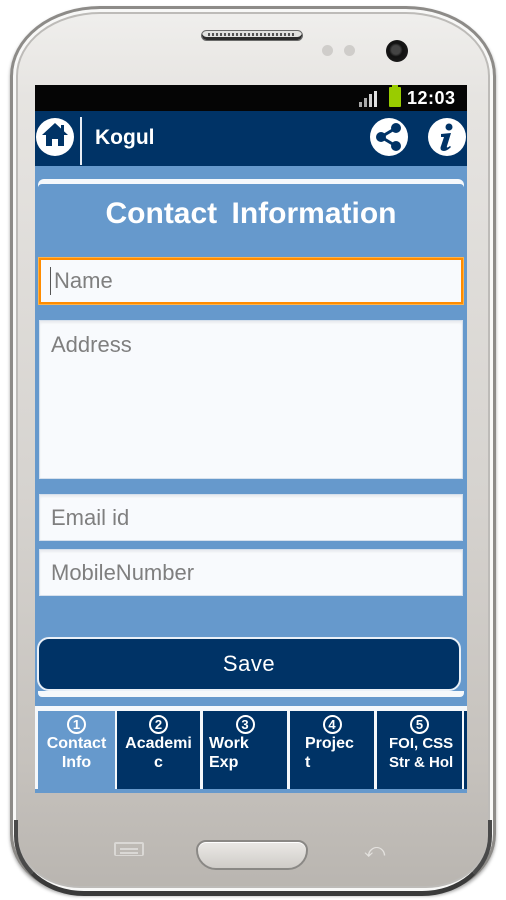 This screenshot has width=506, height=900. What do you see at coordinates (158, 724) in the screenshot?
I see `tab-number-badge: 2` at bounding box center [158, 724].